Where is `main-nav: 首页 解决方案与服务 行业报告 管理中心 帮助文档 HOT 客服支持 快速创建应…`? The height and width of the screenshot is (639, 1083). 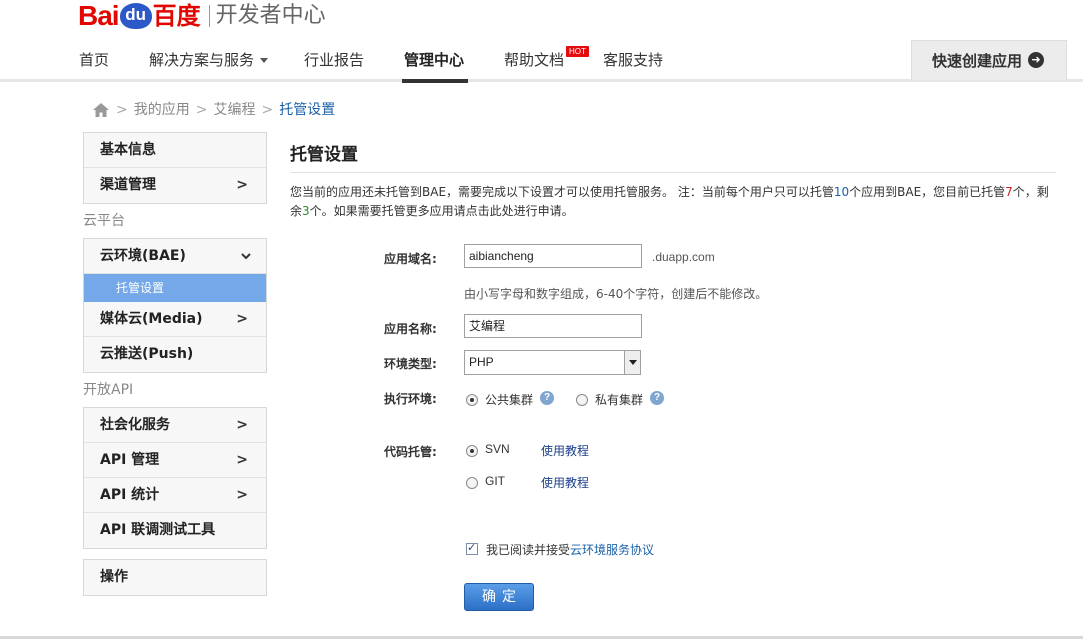
main-nav: 首页 解决方案与服务 行业报告 管理中心 帮助文档 HOT 客服支持 快速创建应… is located at coordinates (541, 61).